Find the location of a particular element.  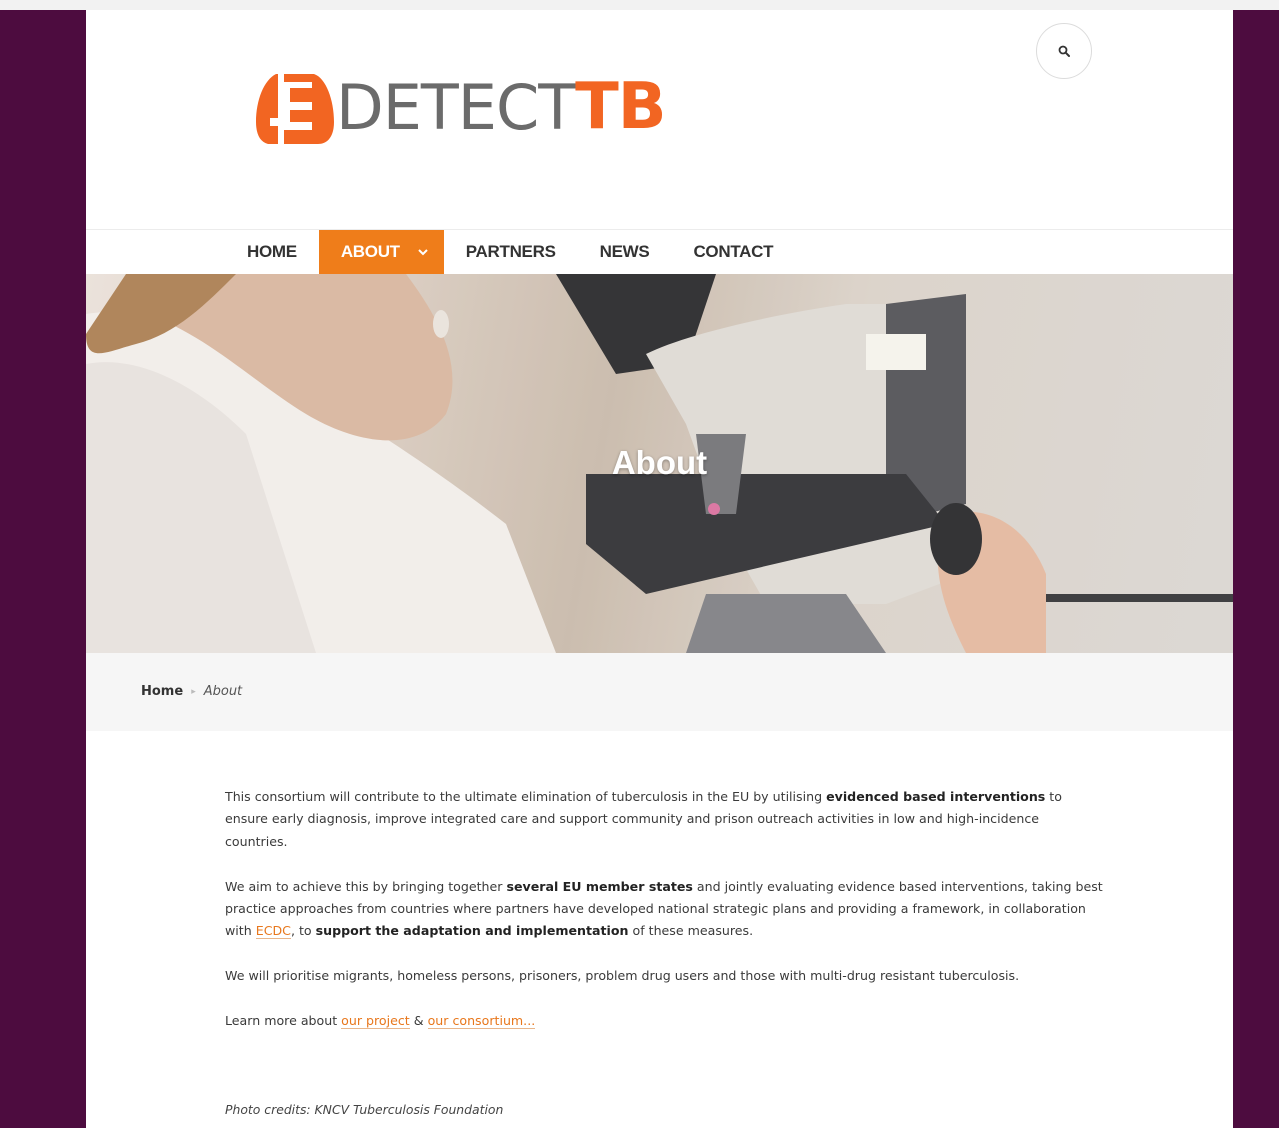

browser-top-strip is located at coordinates (639, 5).